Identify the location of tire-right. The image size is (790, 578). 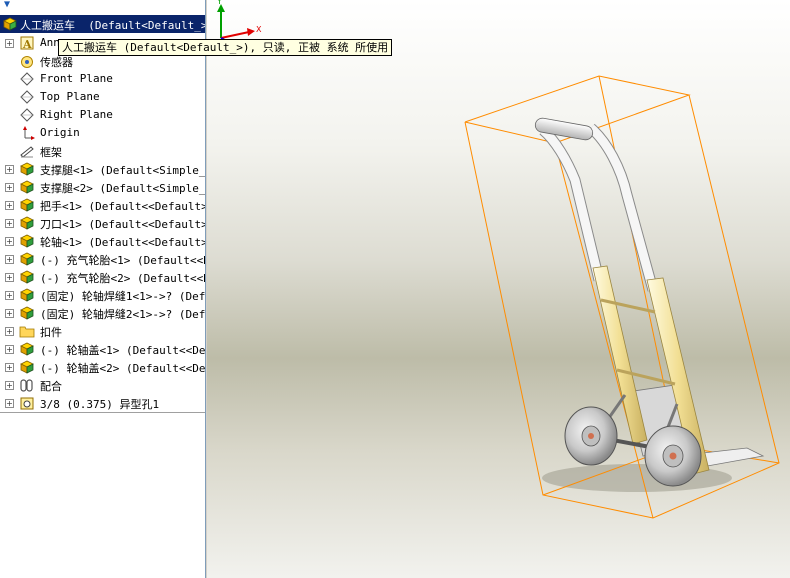
(673, 456).